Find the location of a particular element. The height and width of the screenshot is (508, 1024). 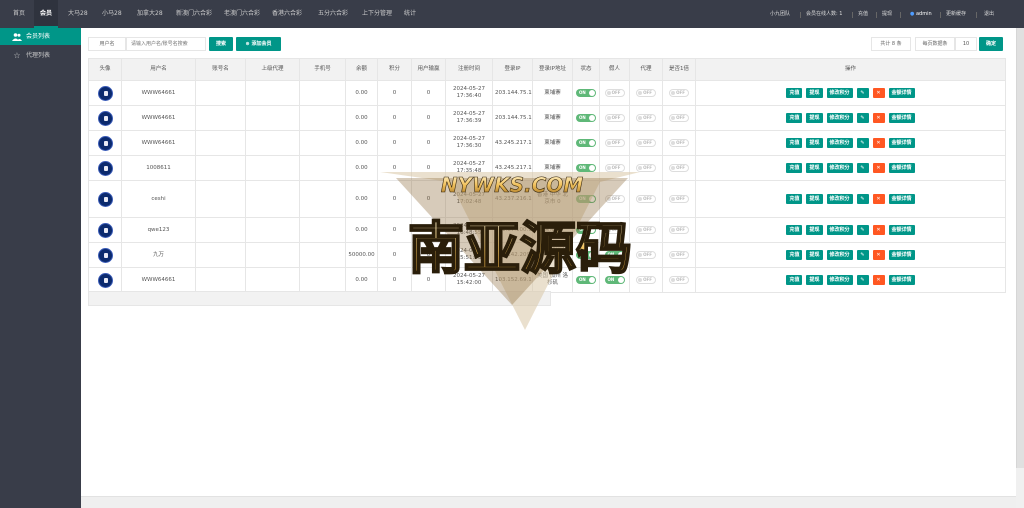

per-page-input is located at coordinates (966, 44).